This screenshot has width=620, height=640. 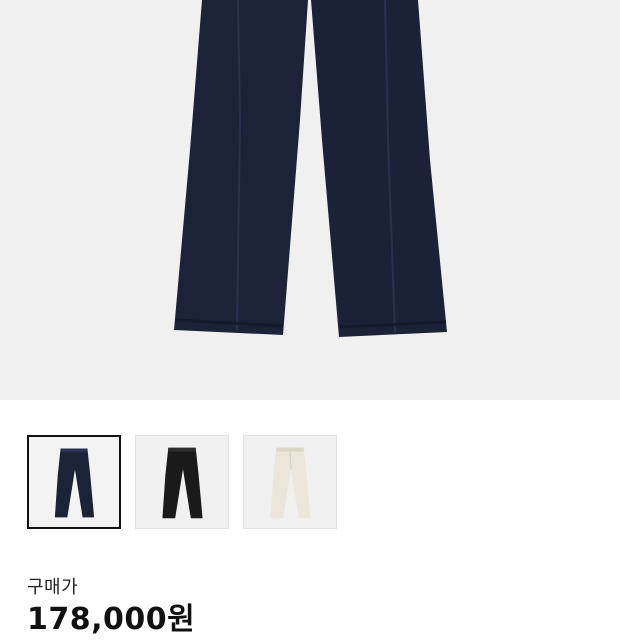 I want to click on thumbnail-black, so click(x=182, y=482).